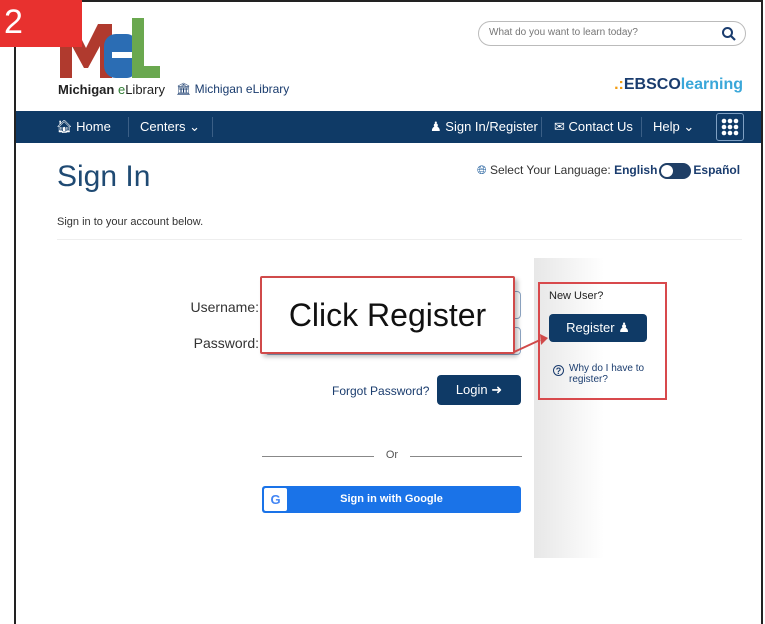  Describe the element at coordinates (104, 176) in the screenshot. I see `page-title: Sign In` at that location.